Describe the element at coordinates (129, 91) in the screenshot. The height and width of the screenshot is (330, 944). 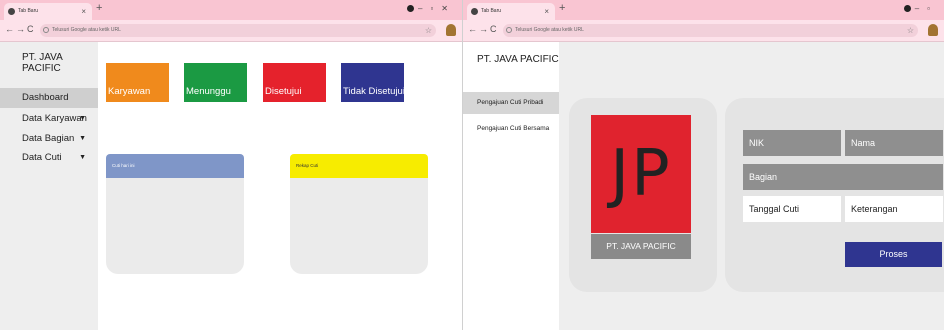
I see `stat-label: Karyawan` at that location.